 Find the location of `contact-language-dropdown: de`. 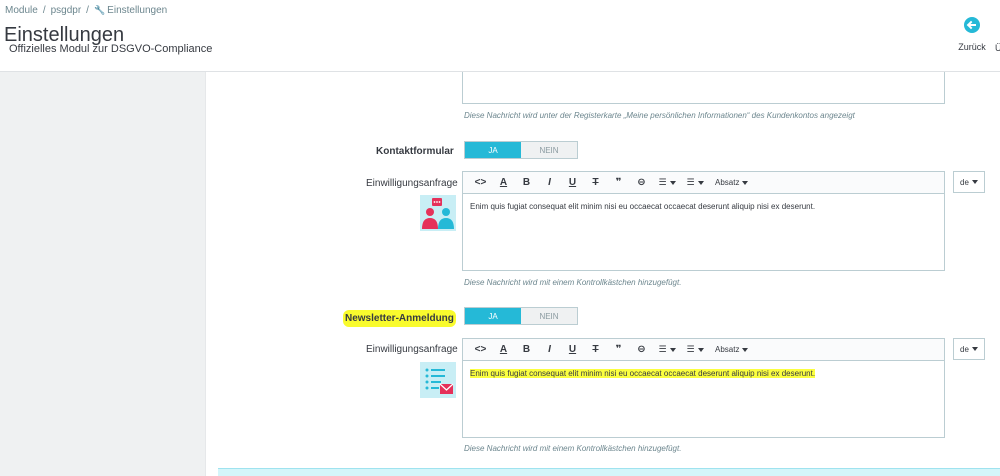

contact-language-dropdown: de is located at coordinates (969, 182).